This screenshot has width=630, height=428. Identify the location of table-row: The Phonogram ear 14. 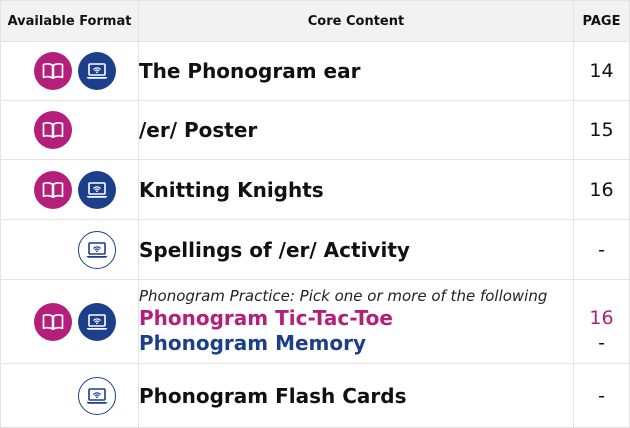
(315, 71).